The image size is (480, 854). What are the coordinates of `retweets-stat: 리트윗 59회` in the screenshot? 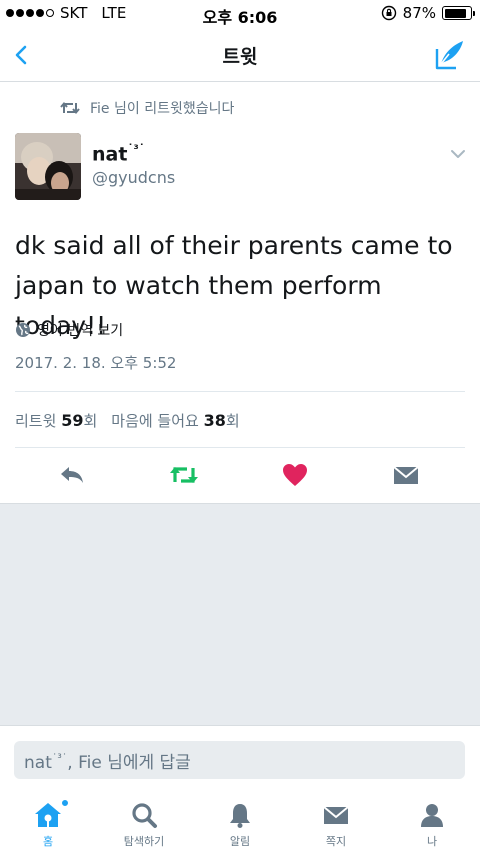 It's located at (56, 420).